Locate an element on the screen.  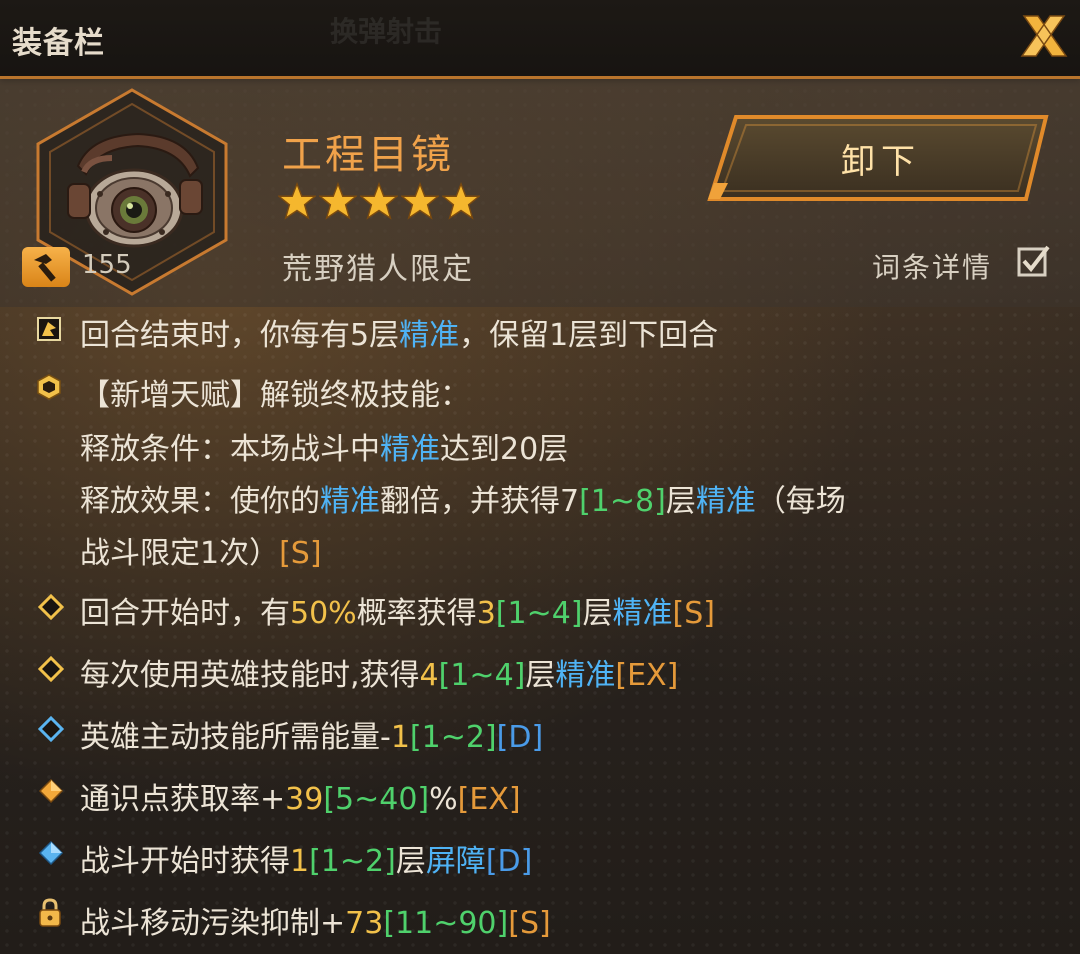
new-talent-header: 【新增天赋】解锁终极技能： is located at coordinates (275, 395).